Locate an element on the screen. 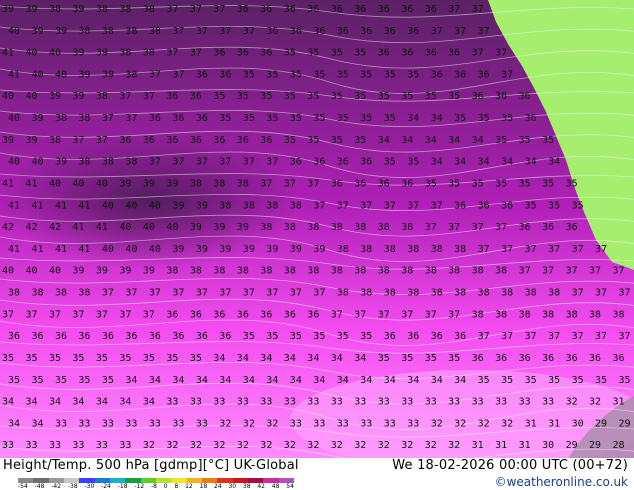 This screenshot has height=490, width=634. scale-label: 48 is located at coordinates (275, 486).